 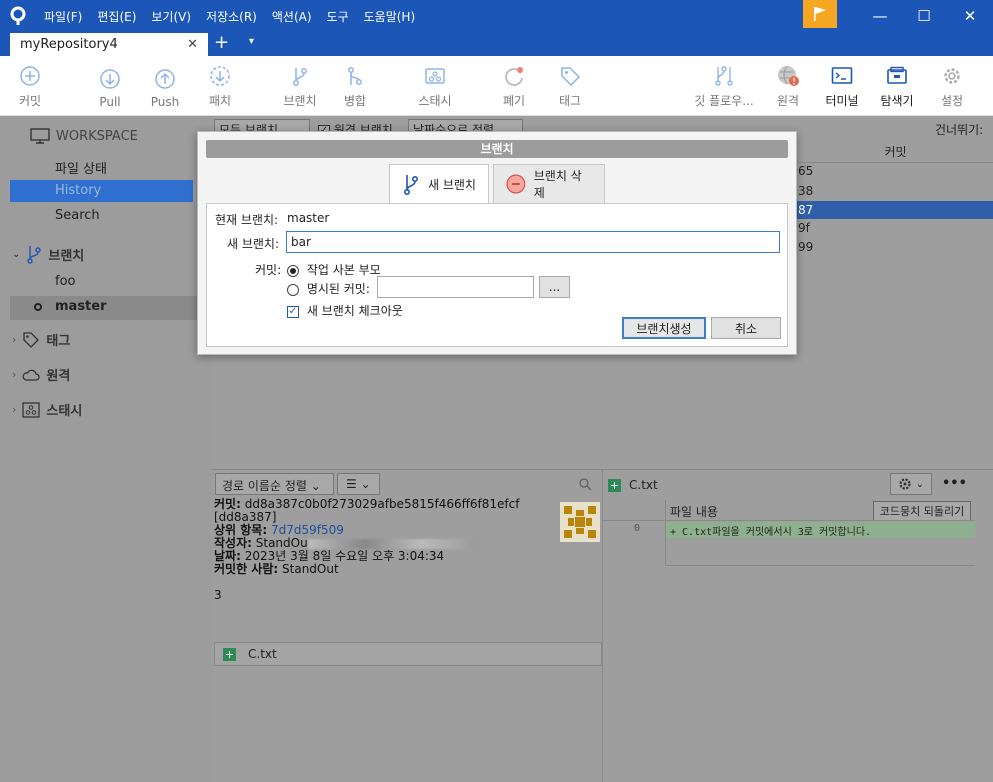 I want to click on tab-dropdown-icon: ▾, so click(x=251, y=41).